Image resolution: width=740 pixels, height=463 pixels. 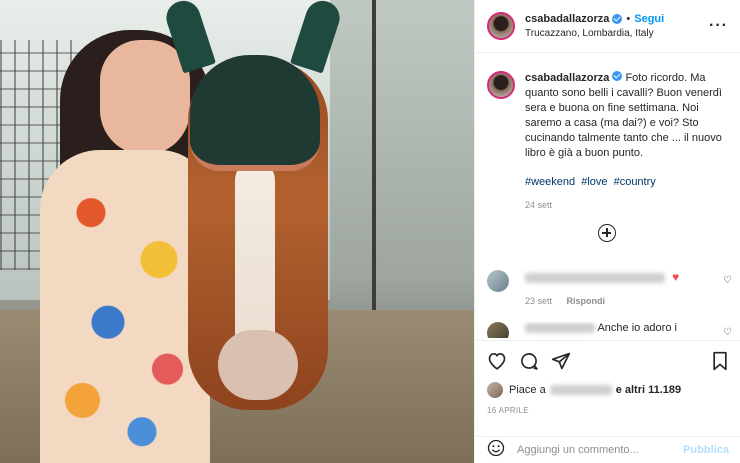 I want to click on reply-button: Rispondi, so click(x=586, y=301).